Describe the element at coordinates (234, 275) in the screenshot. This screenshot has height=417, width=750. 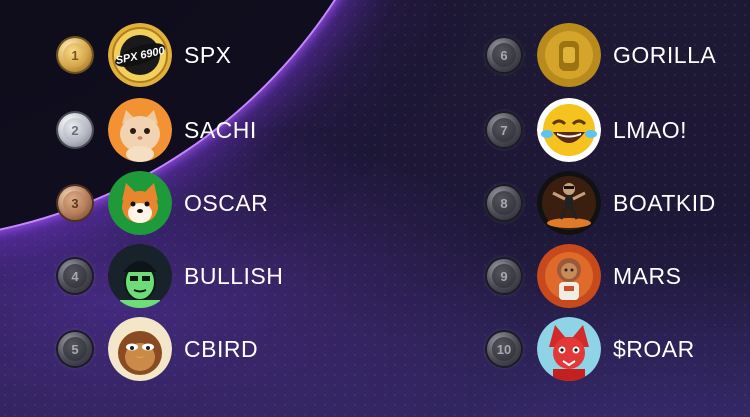
I see `token-name: BULLISH` at that location.